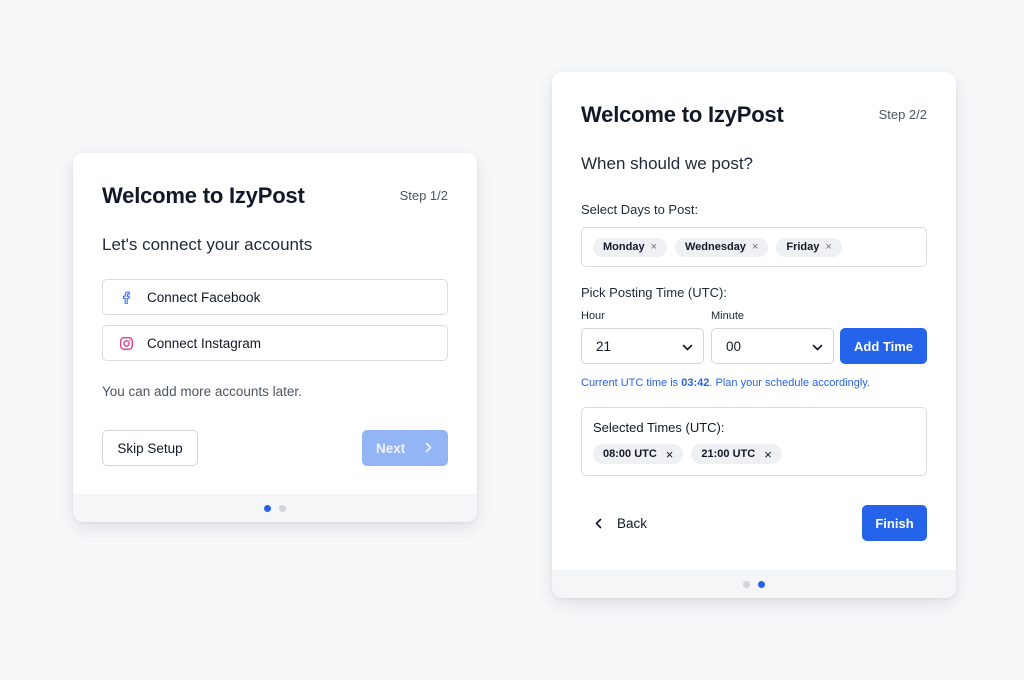 The image size is (1024, 680). I want to click on chevron-left-icon, so click(598, 523).